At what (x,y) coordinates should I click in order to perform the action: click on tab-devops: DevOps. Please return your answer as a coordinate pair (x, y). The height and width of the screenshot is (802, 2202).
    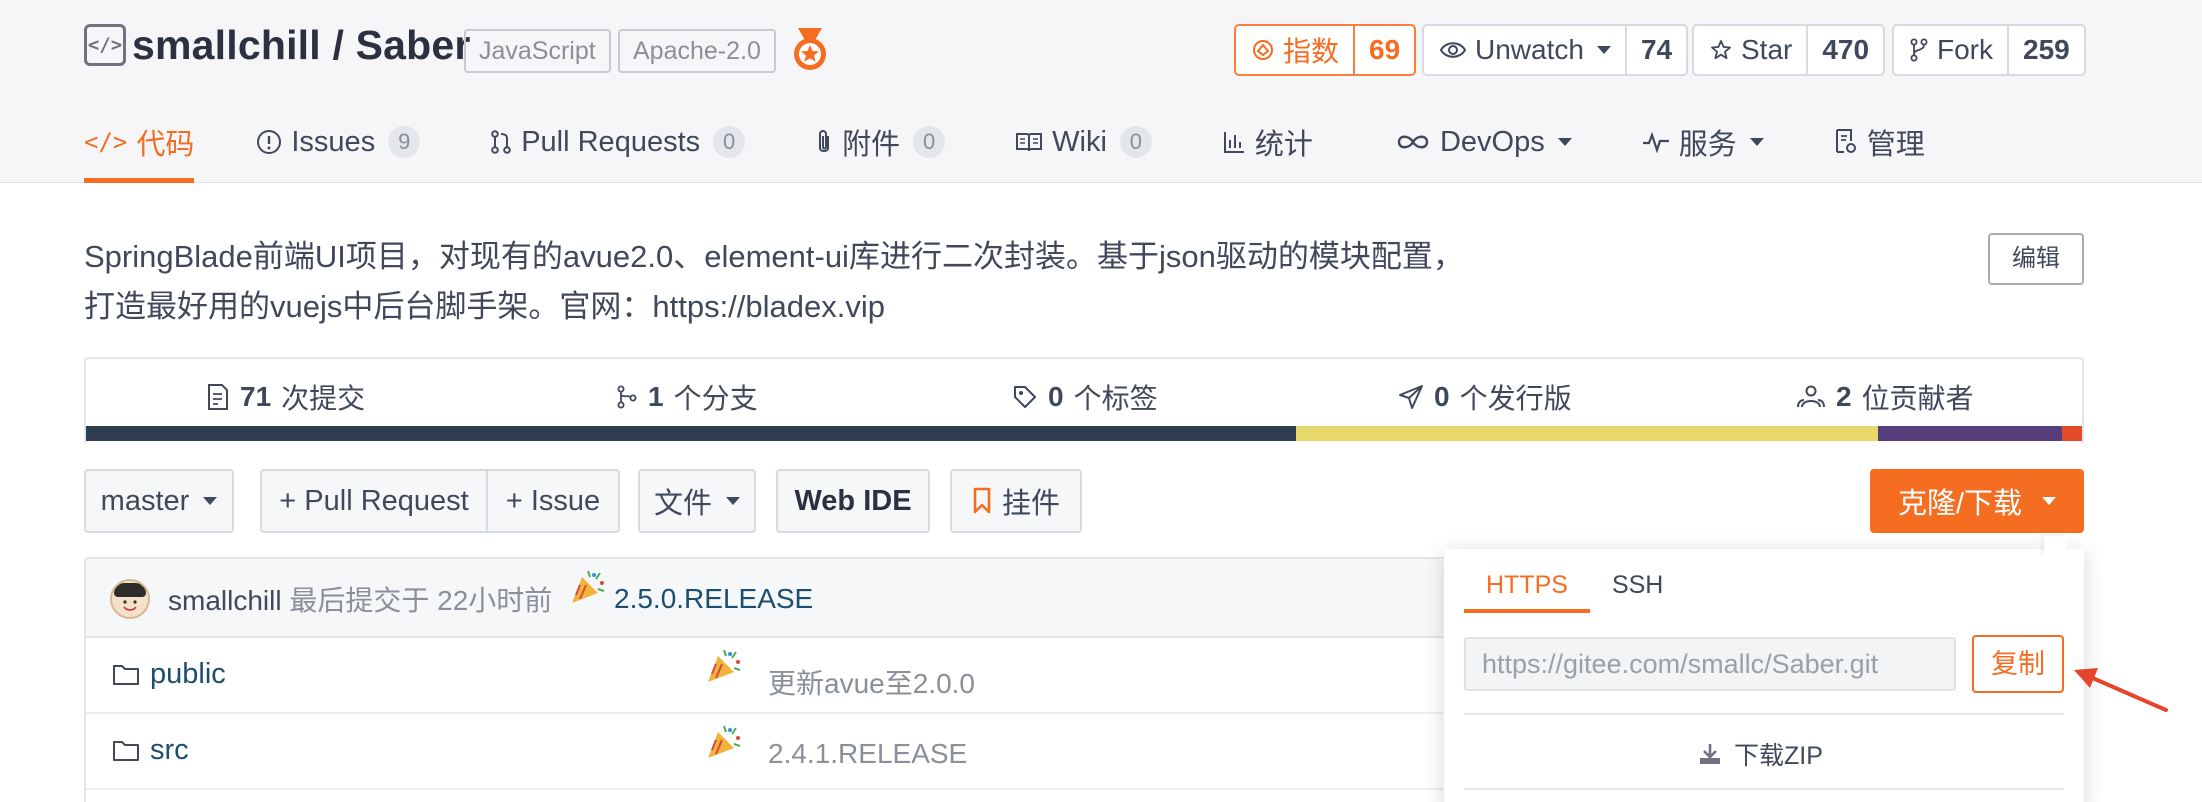
    Looking at the image, I should click on (1483, 142).